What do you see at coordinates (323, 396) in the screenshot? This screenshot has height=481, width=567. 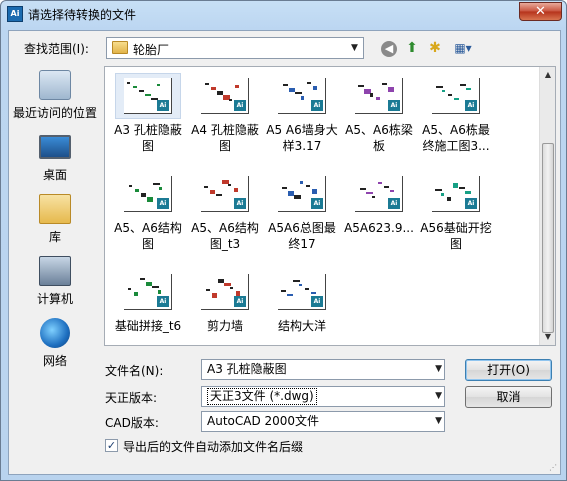 I see `tangent-version-select: 天正3文件 (*.dwg) ▼` at bounding box center [323, 396].